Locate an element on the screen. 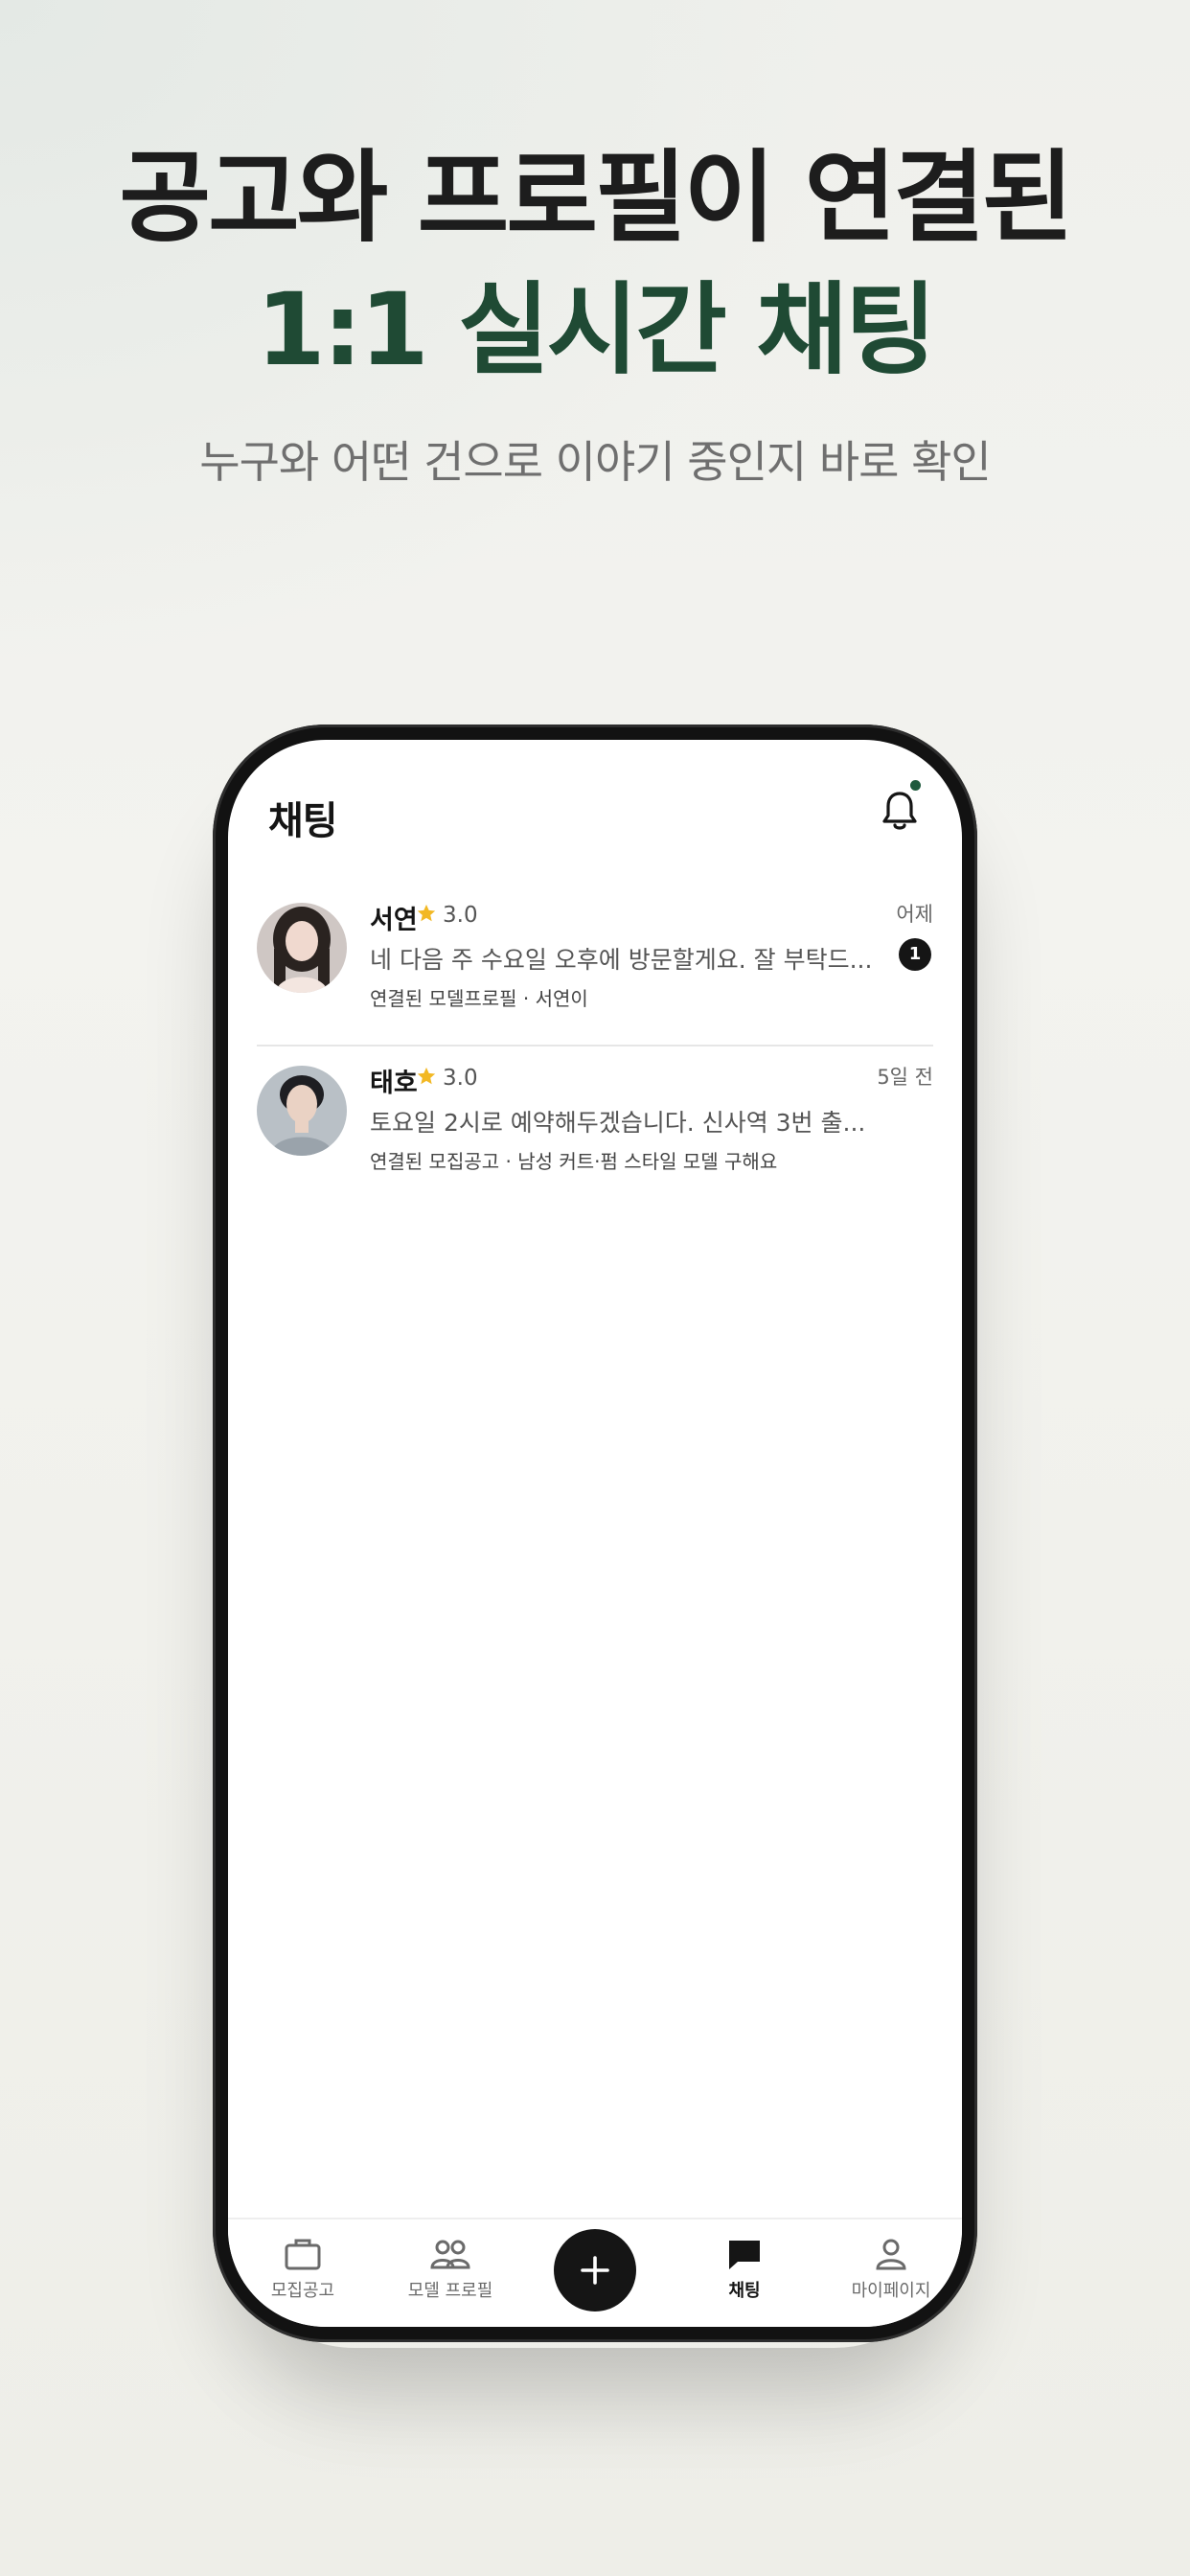 The width and height of the screenshot is (1190, 2576). tab-label: 채팅 is located at coordinates (745, 2291).